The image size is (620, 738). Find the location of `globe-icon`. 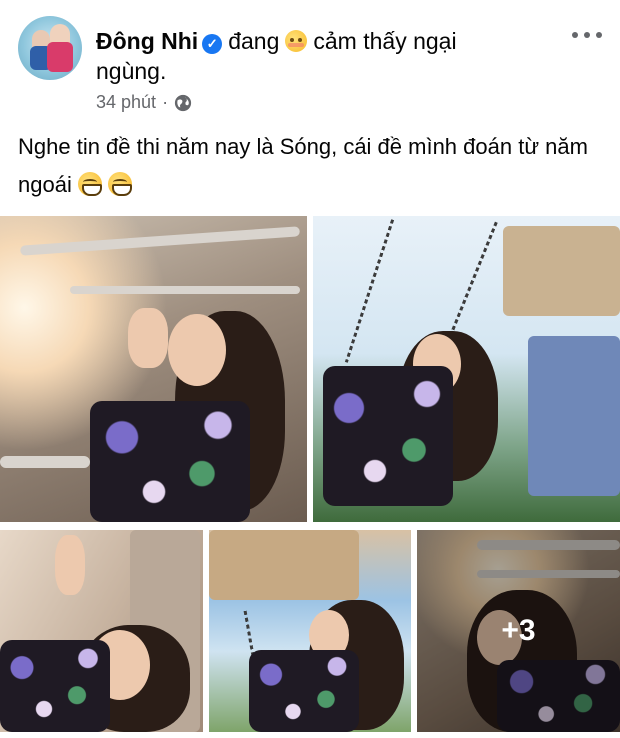

globe-icon is located at coordinates (183, 103).